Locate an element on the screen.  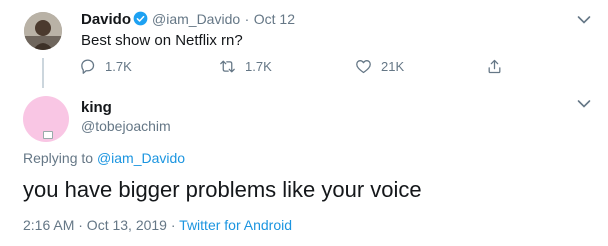
reply-count: 1.7K is located at coordinates (118, 66).